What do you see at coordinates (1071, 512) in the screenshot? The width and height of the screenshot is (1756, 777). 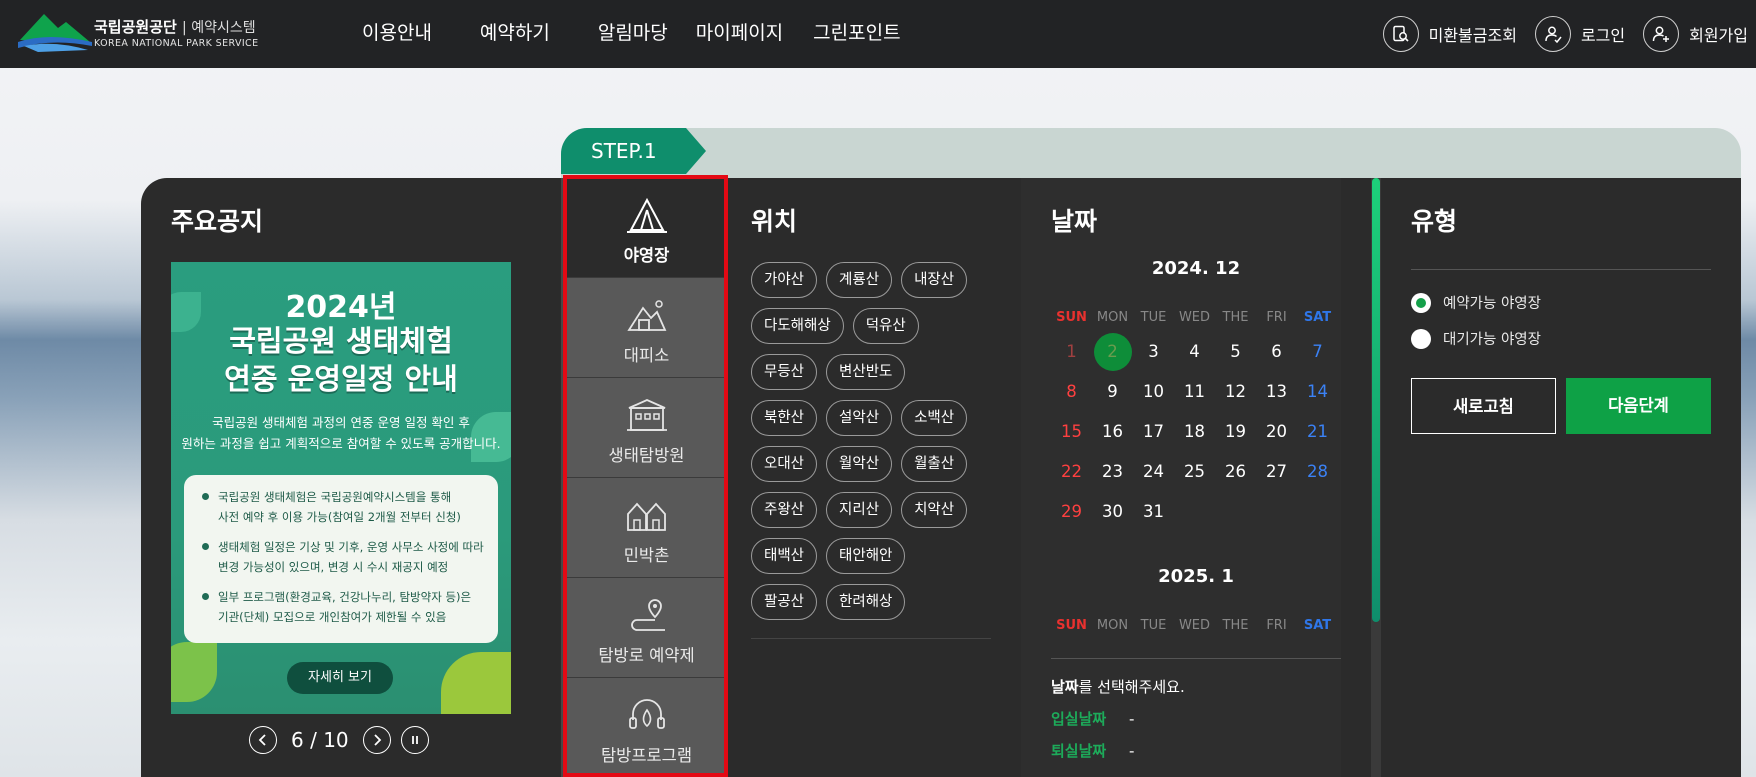 I see `calendar-day: 29` at bounding box center [1071, 512].